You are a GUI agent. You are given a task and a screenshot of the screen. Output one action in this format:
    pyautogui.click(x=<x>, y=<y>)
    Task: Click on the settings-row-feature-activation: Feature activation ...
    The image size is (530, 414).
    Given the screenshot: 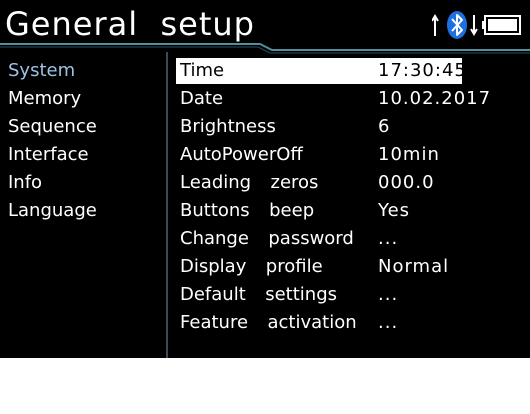 What is the action you would take?
    pyautogui.click(x=326, y=323)
    